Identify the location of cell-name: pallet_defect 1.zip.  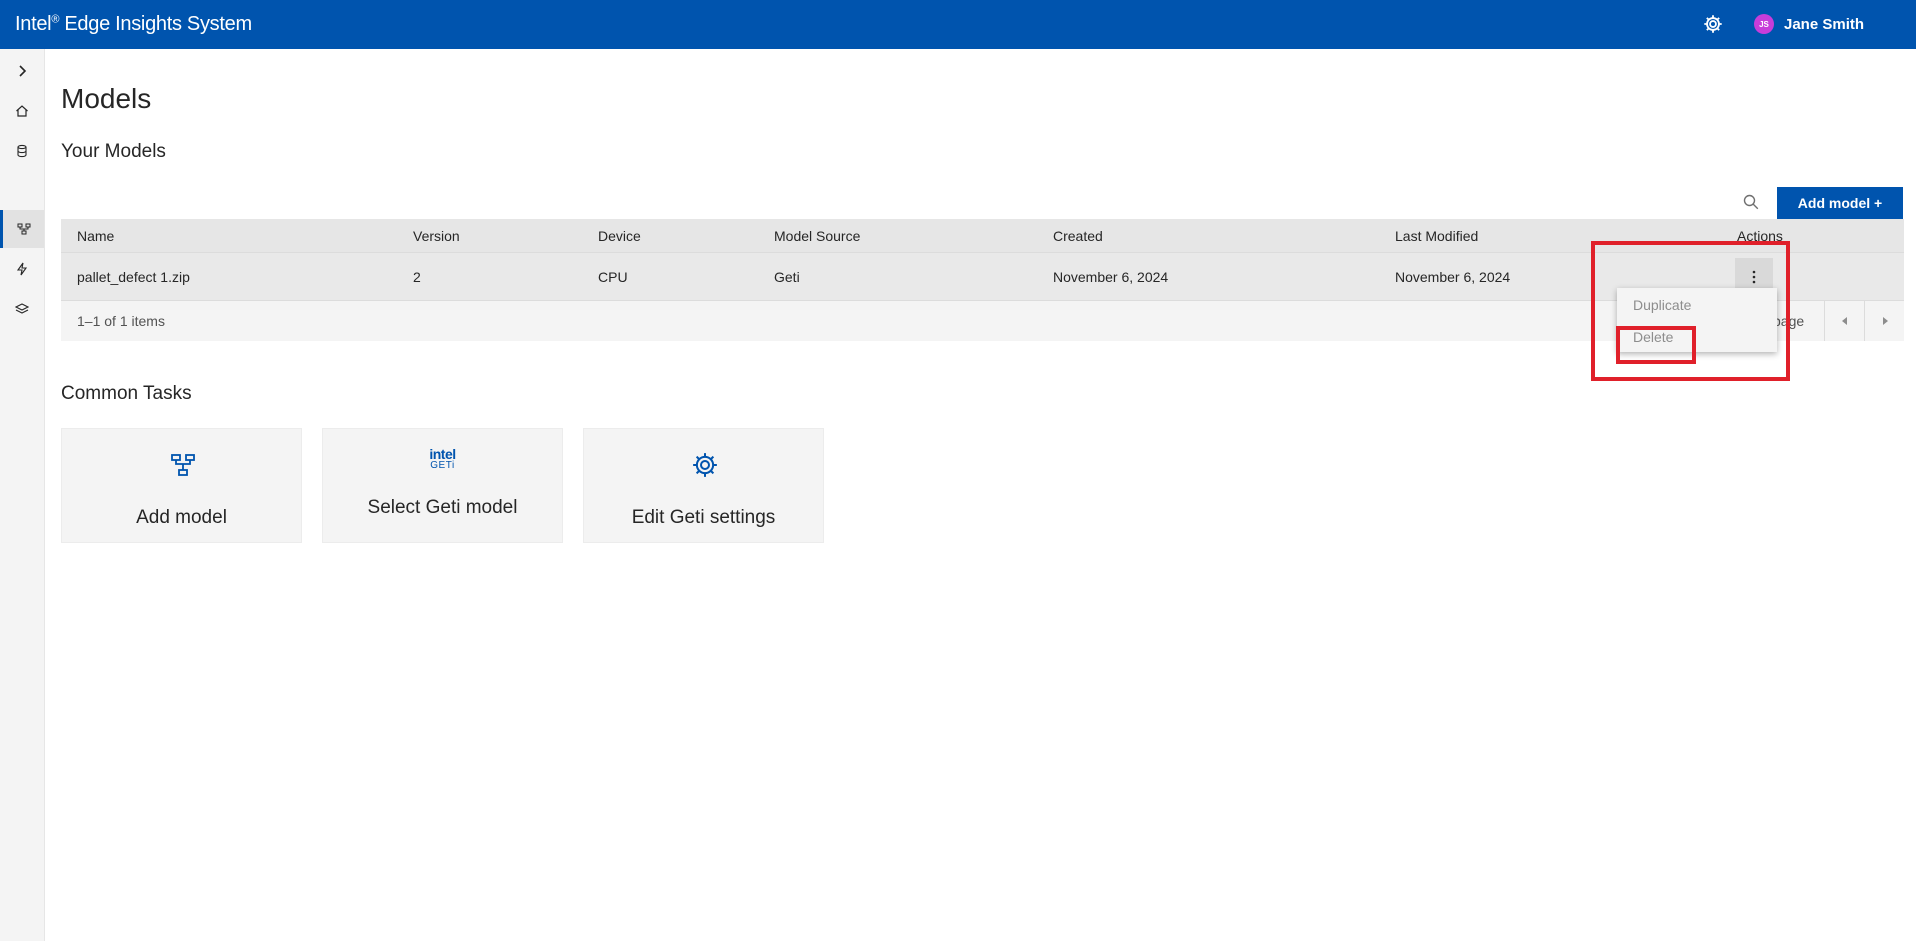
(133, 276).